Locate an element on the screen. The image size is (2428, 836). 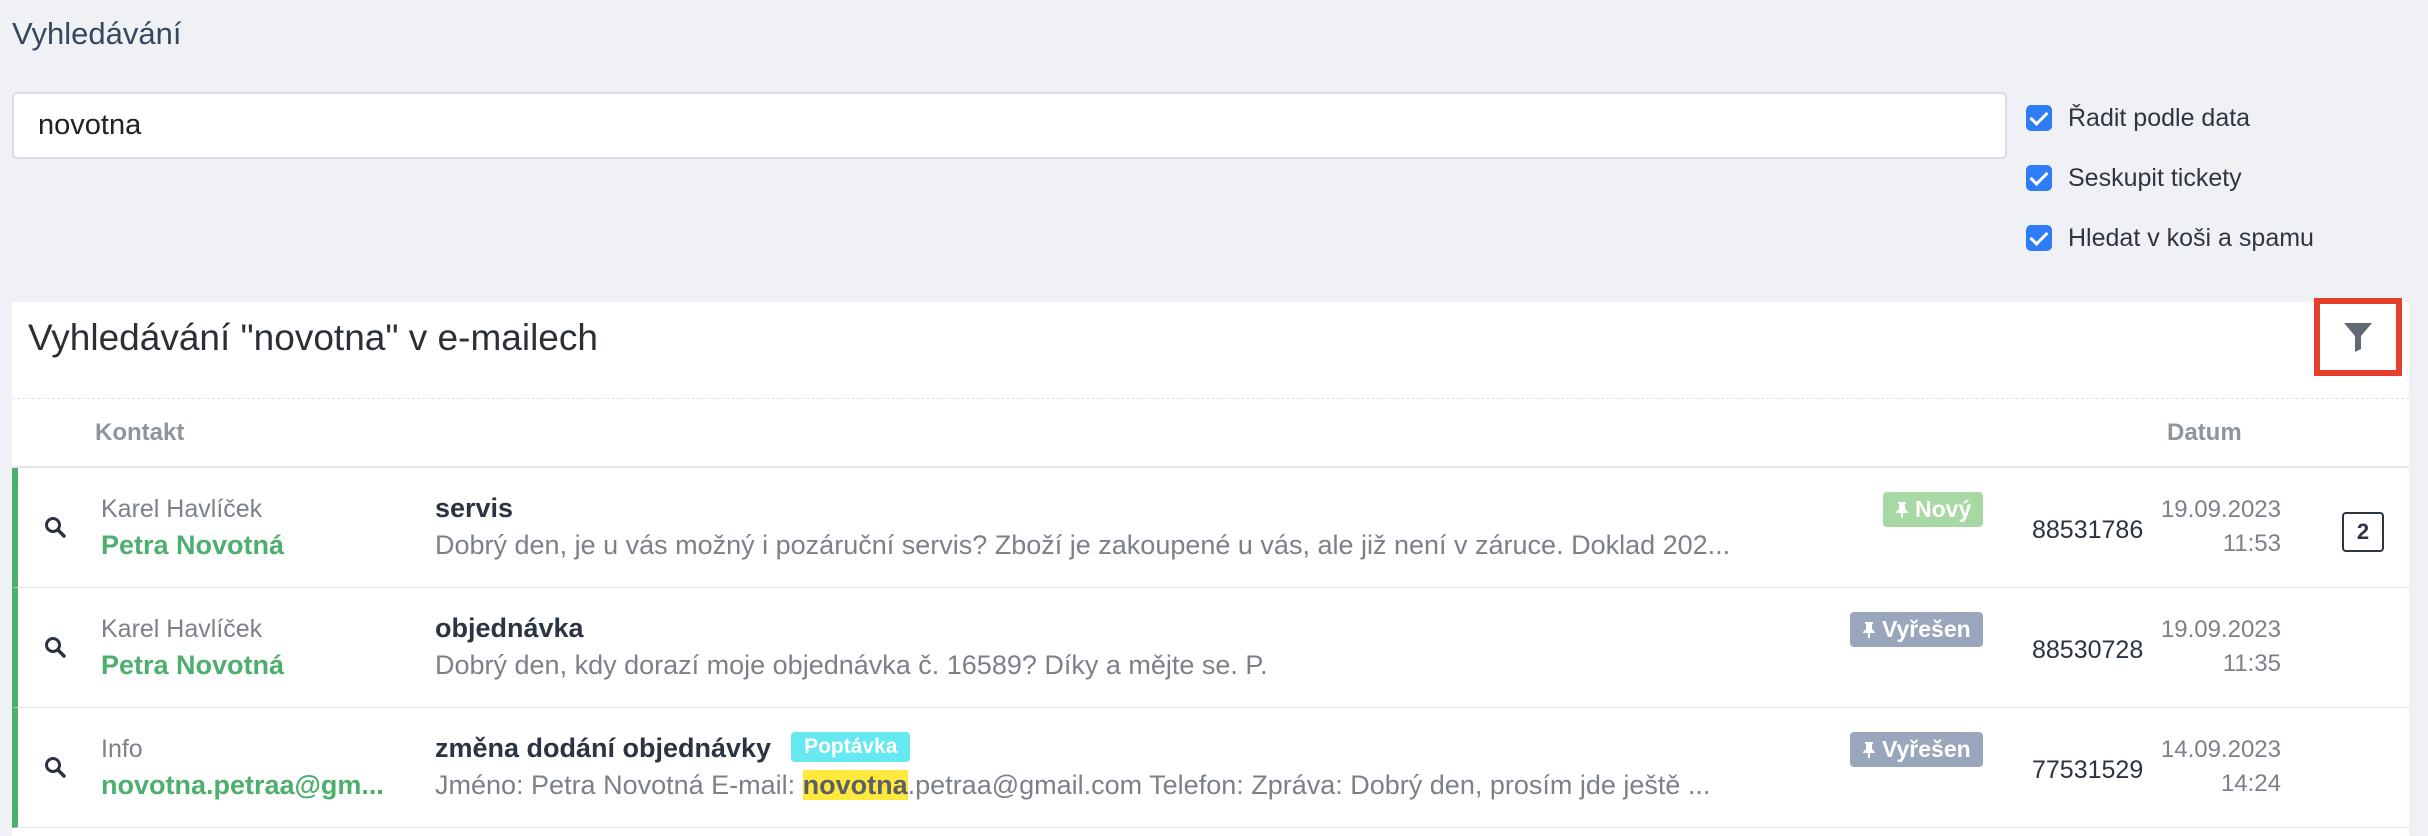
contact-name: Info is located at coordinates (122, 749).